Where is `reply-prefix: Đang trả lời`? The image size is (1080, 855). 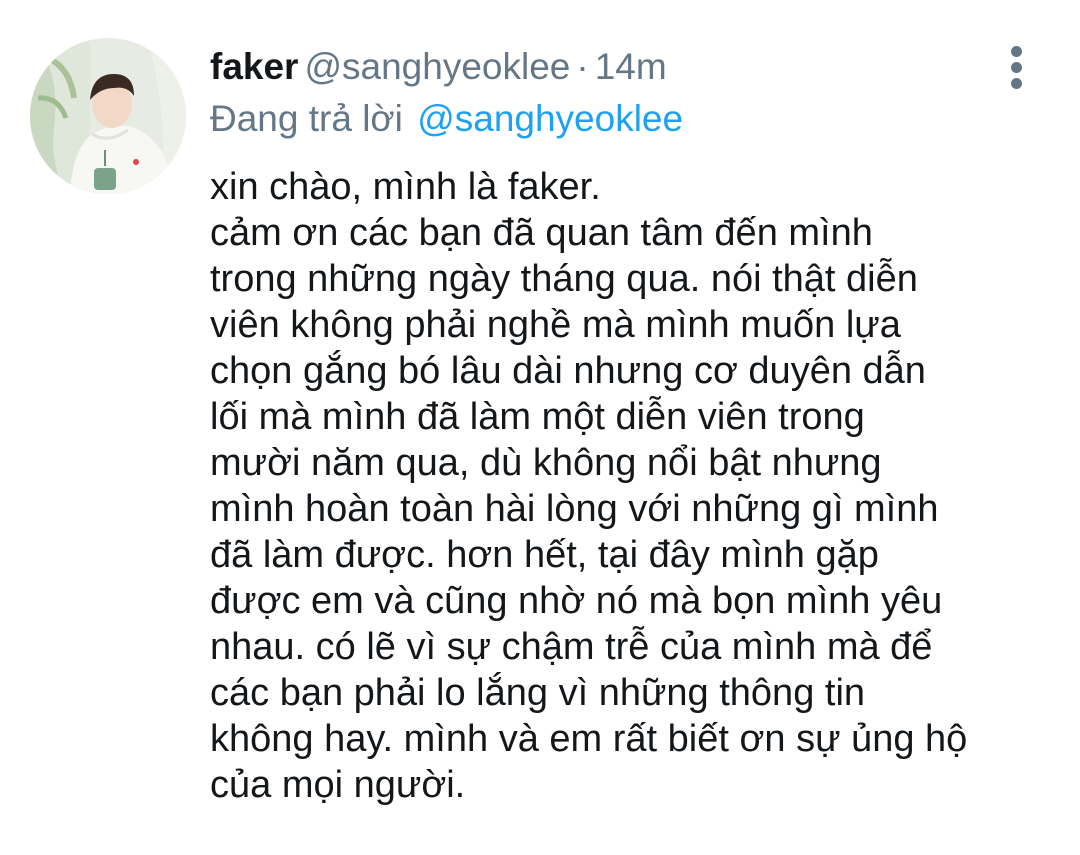
reply-prefix: Đang trả lời is located at coordinates (306, 118).